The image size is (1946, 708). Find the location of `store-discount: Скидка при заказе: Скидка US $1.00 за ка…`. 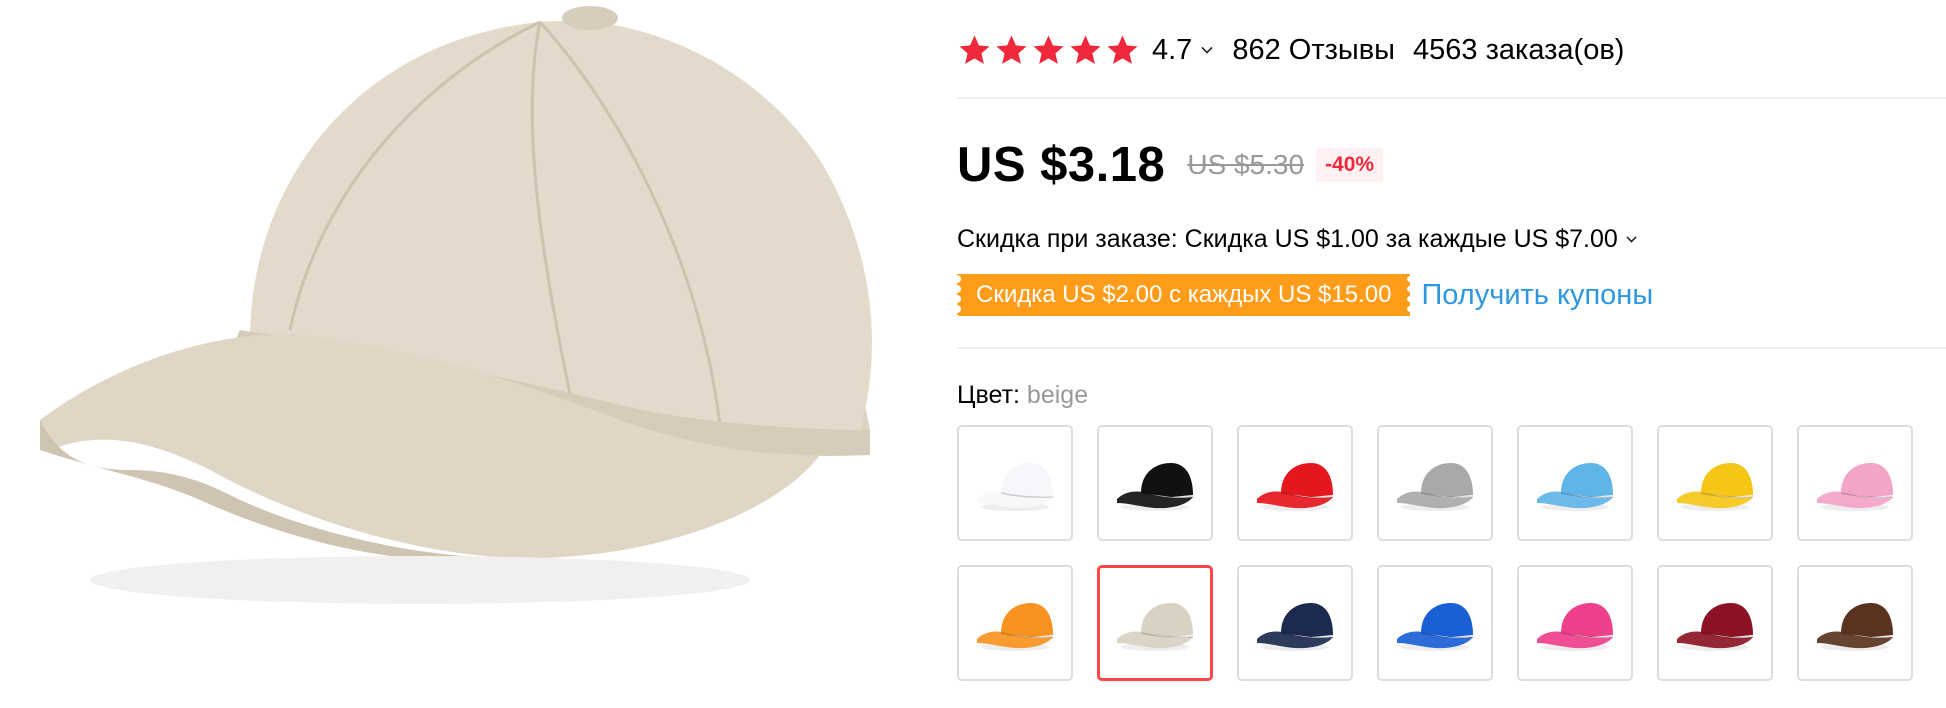

store-discount: Скидка при заказе: Скидка US $1.00 за ка… is located at coordinates (1297, 239).